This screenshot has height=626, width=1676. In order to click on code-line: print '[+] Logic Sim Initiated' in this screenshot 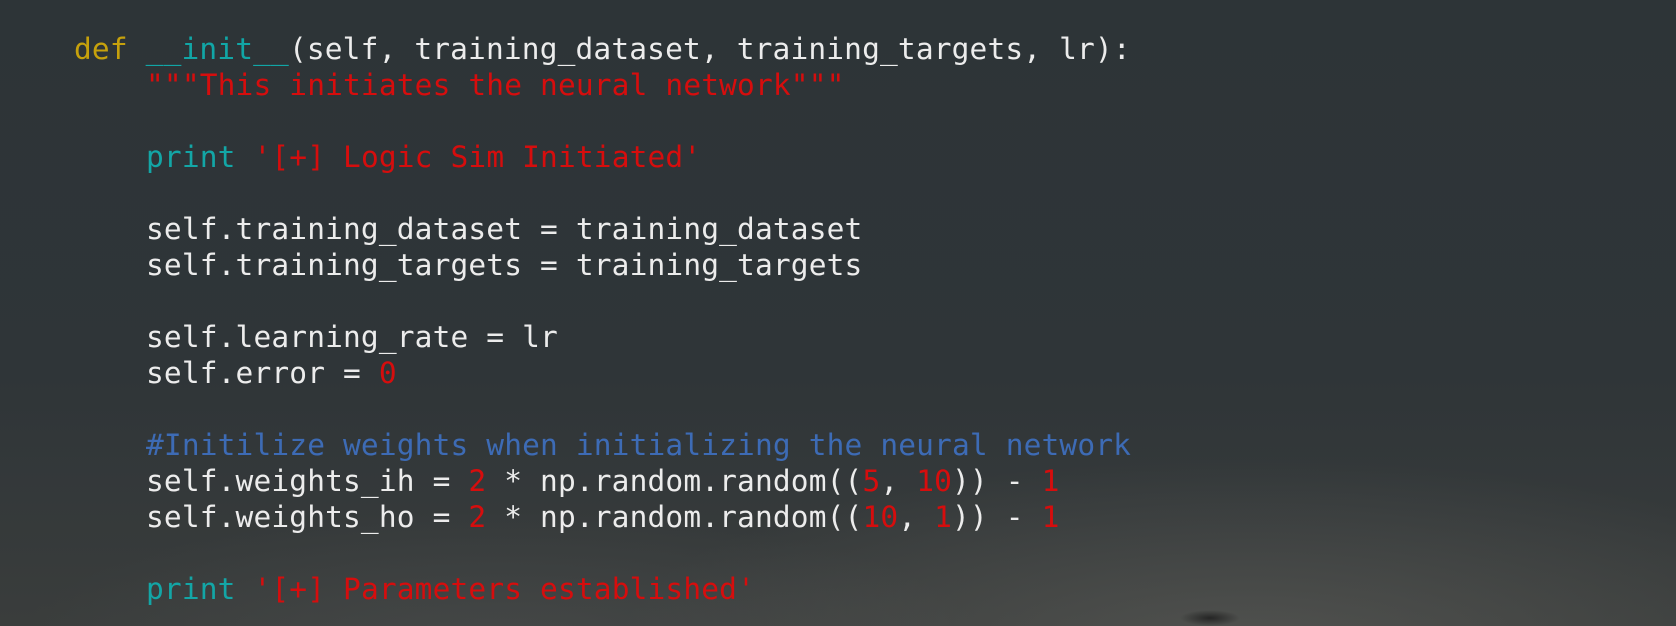, I will do `click(602, 157)`.